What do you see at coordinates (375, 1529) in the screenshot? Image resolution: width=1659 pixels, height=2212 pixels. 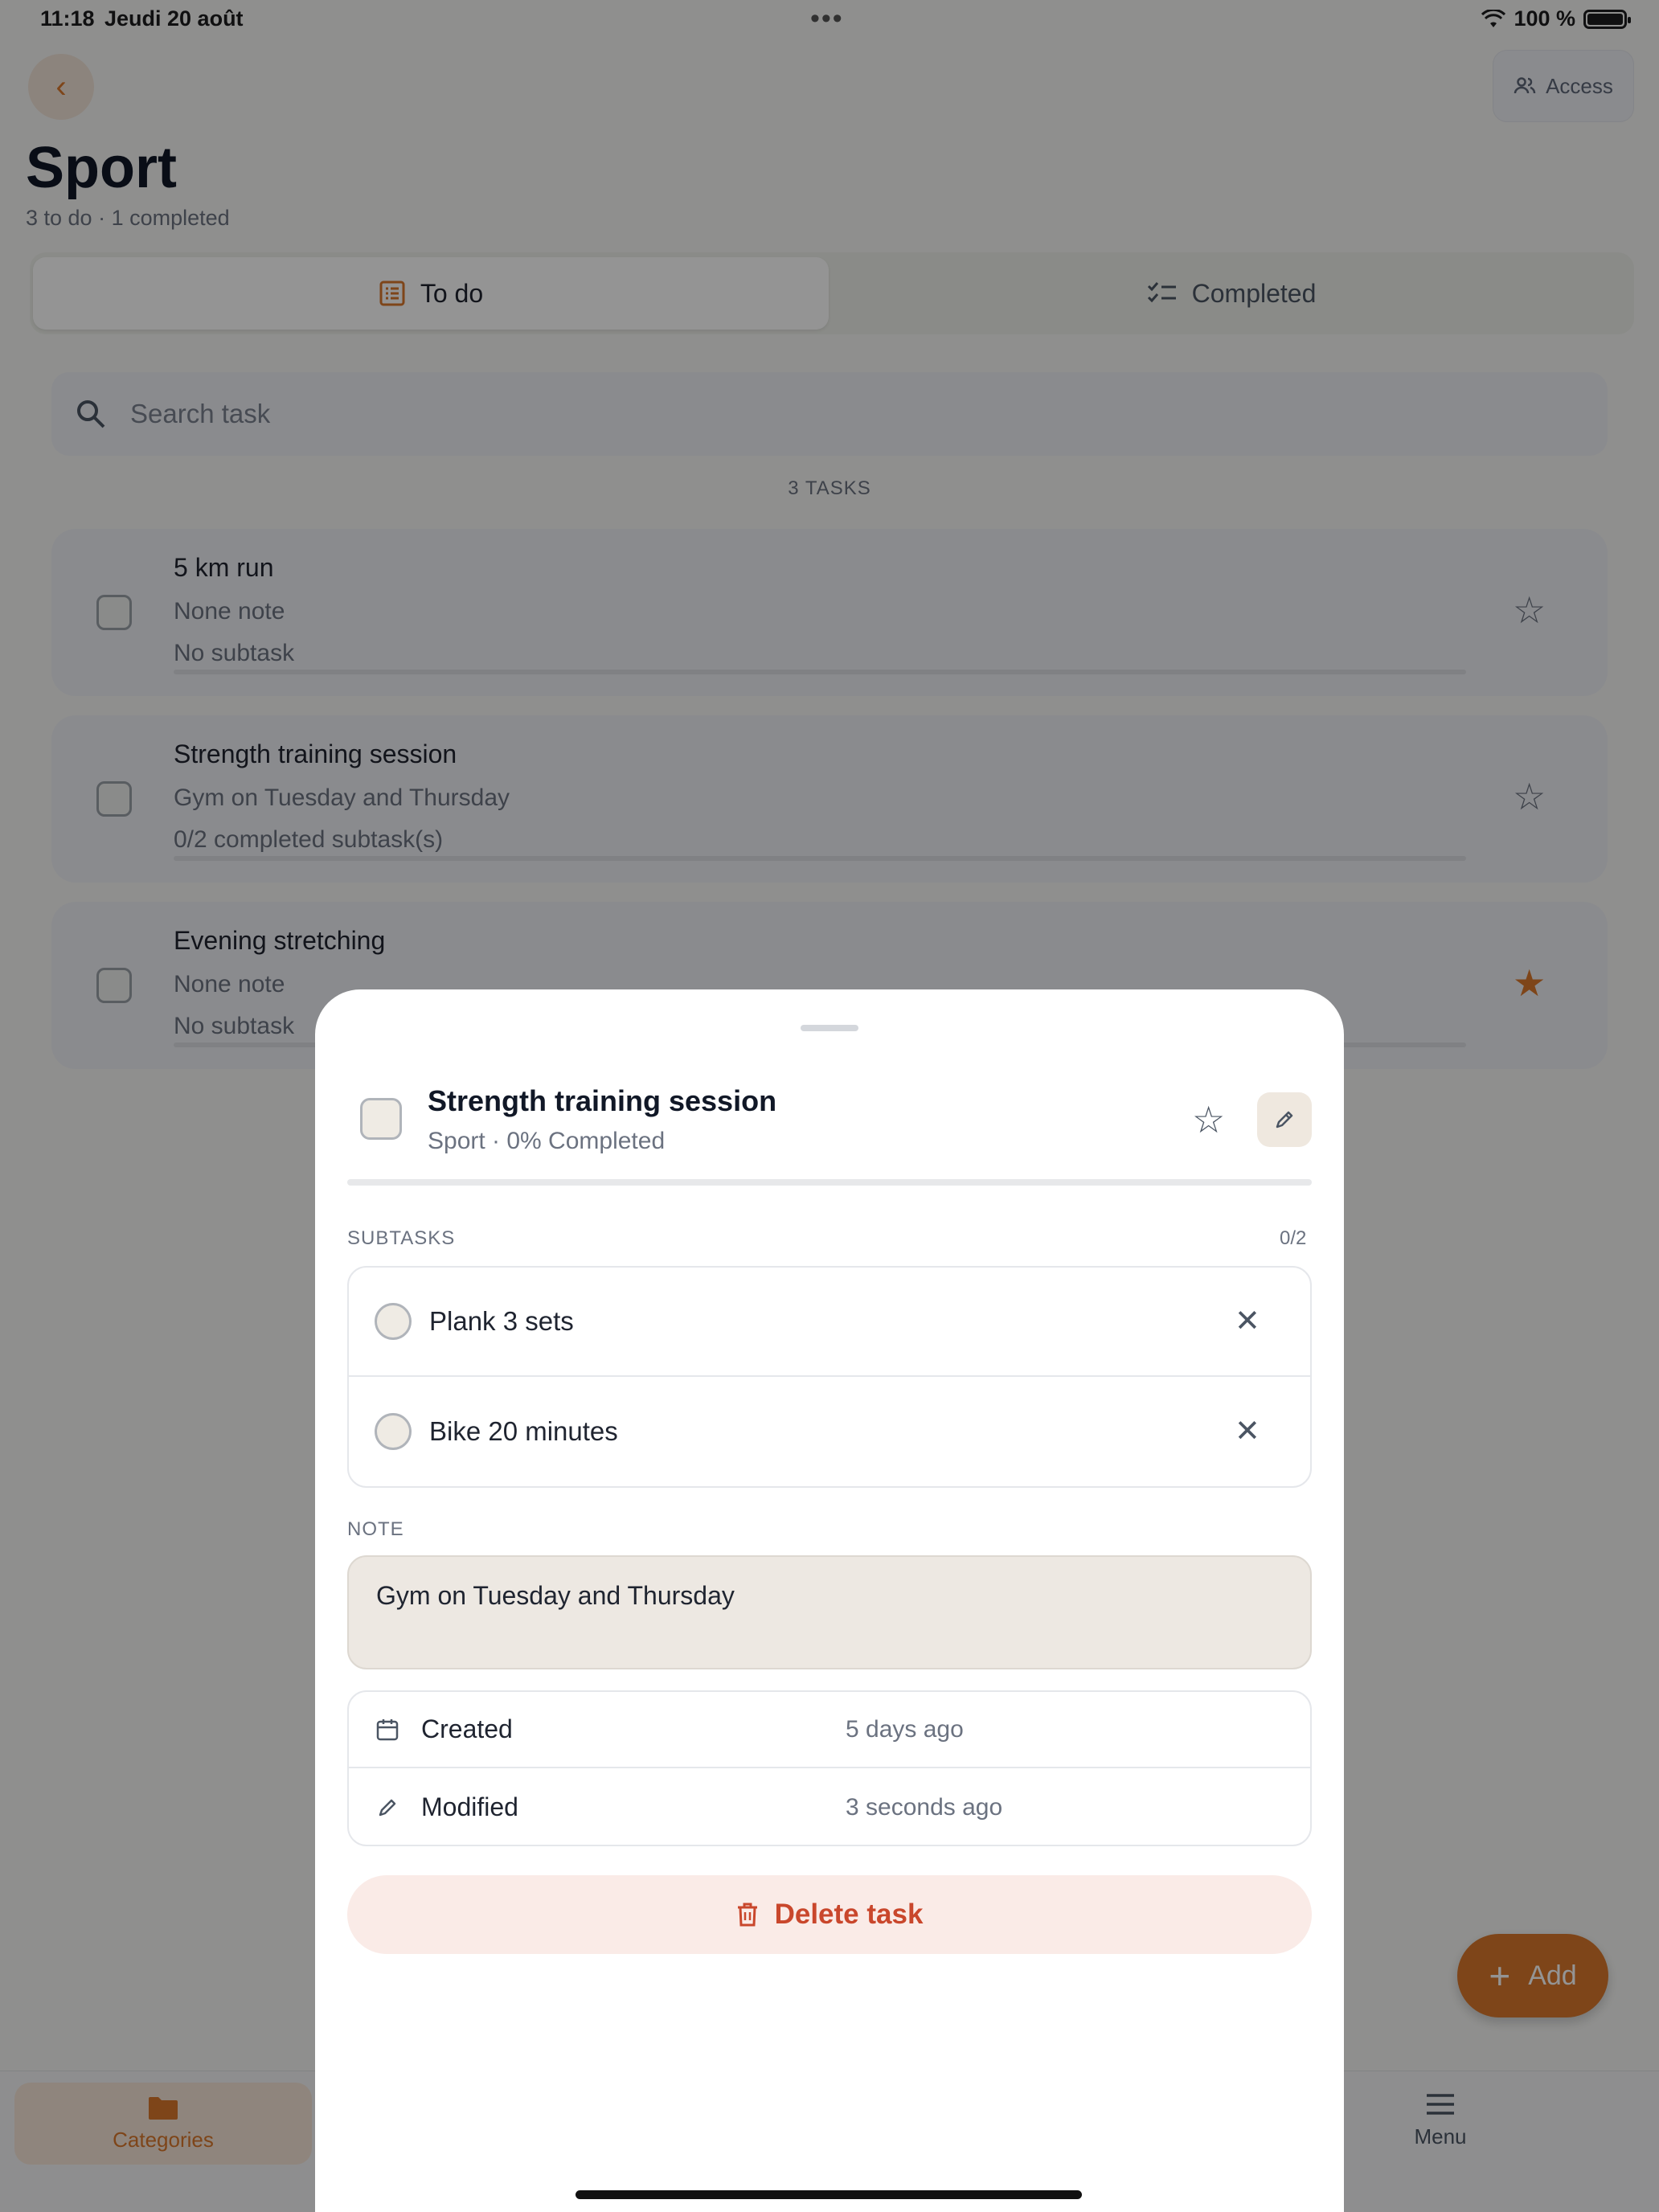 I see `note-label: NOTE` at bounding box center [375, 1529].